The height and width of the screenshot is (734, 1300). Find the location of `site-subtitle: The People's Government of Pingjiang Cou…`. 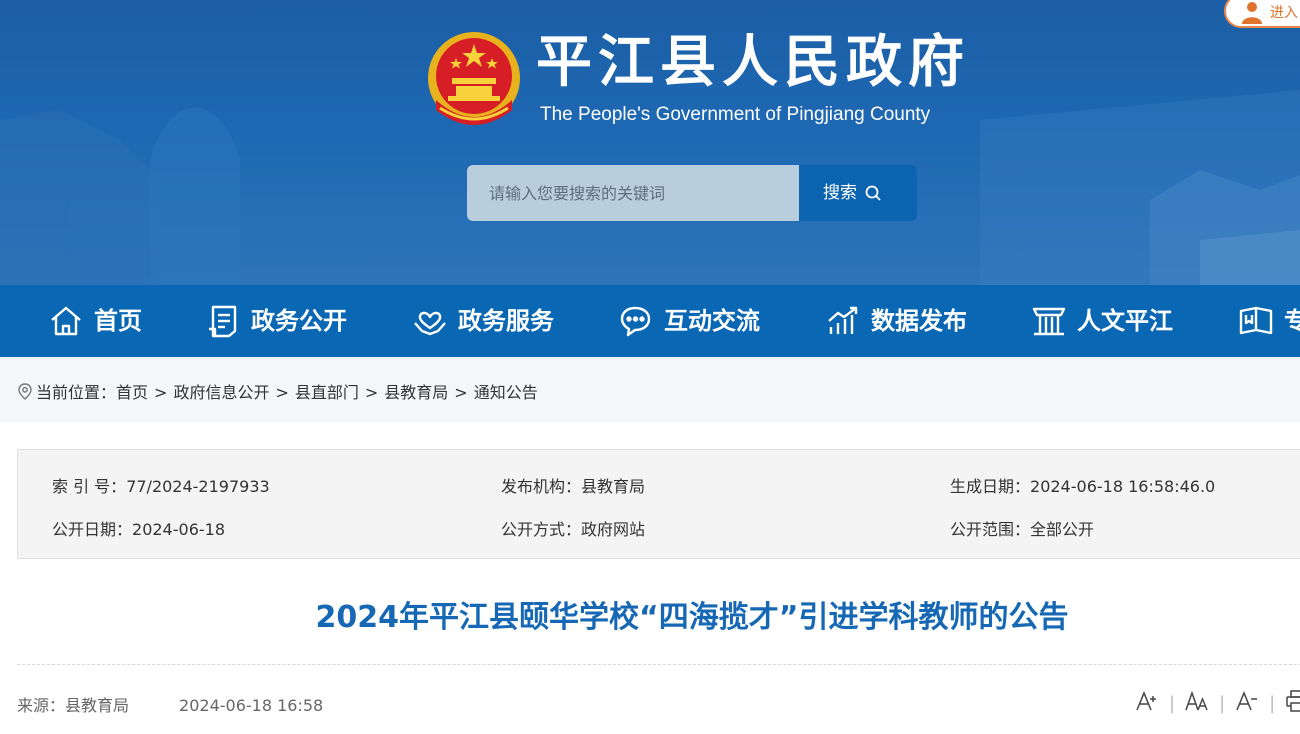

site-subtitle: The People's Government of Pingjiang Cou… is located at coordinates (735, 114).